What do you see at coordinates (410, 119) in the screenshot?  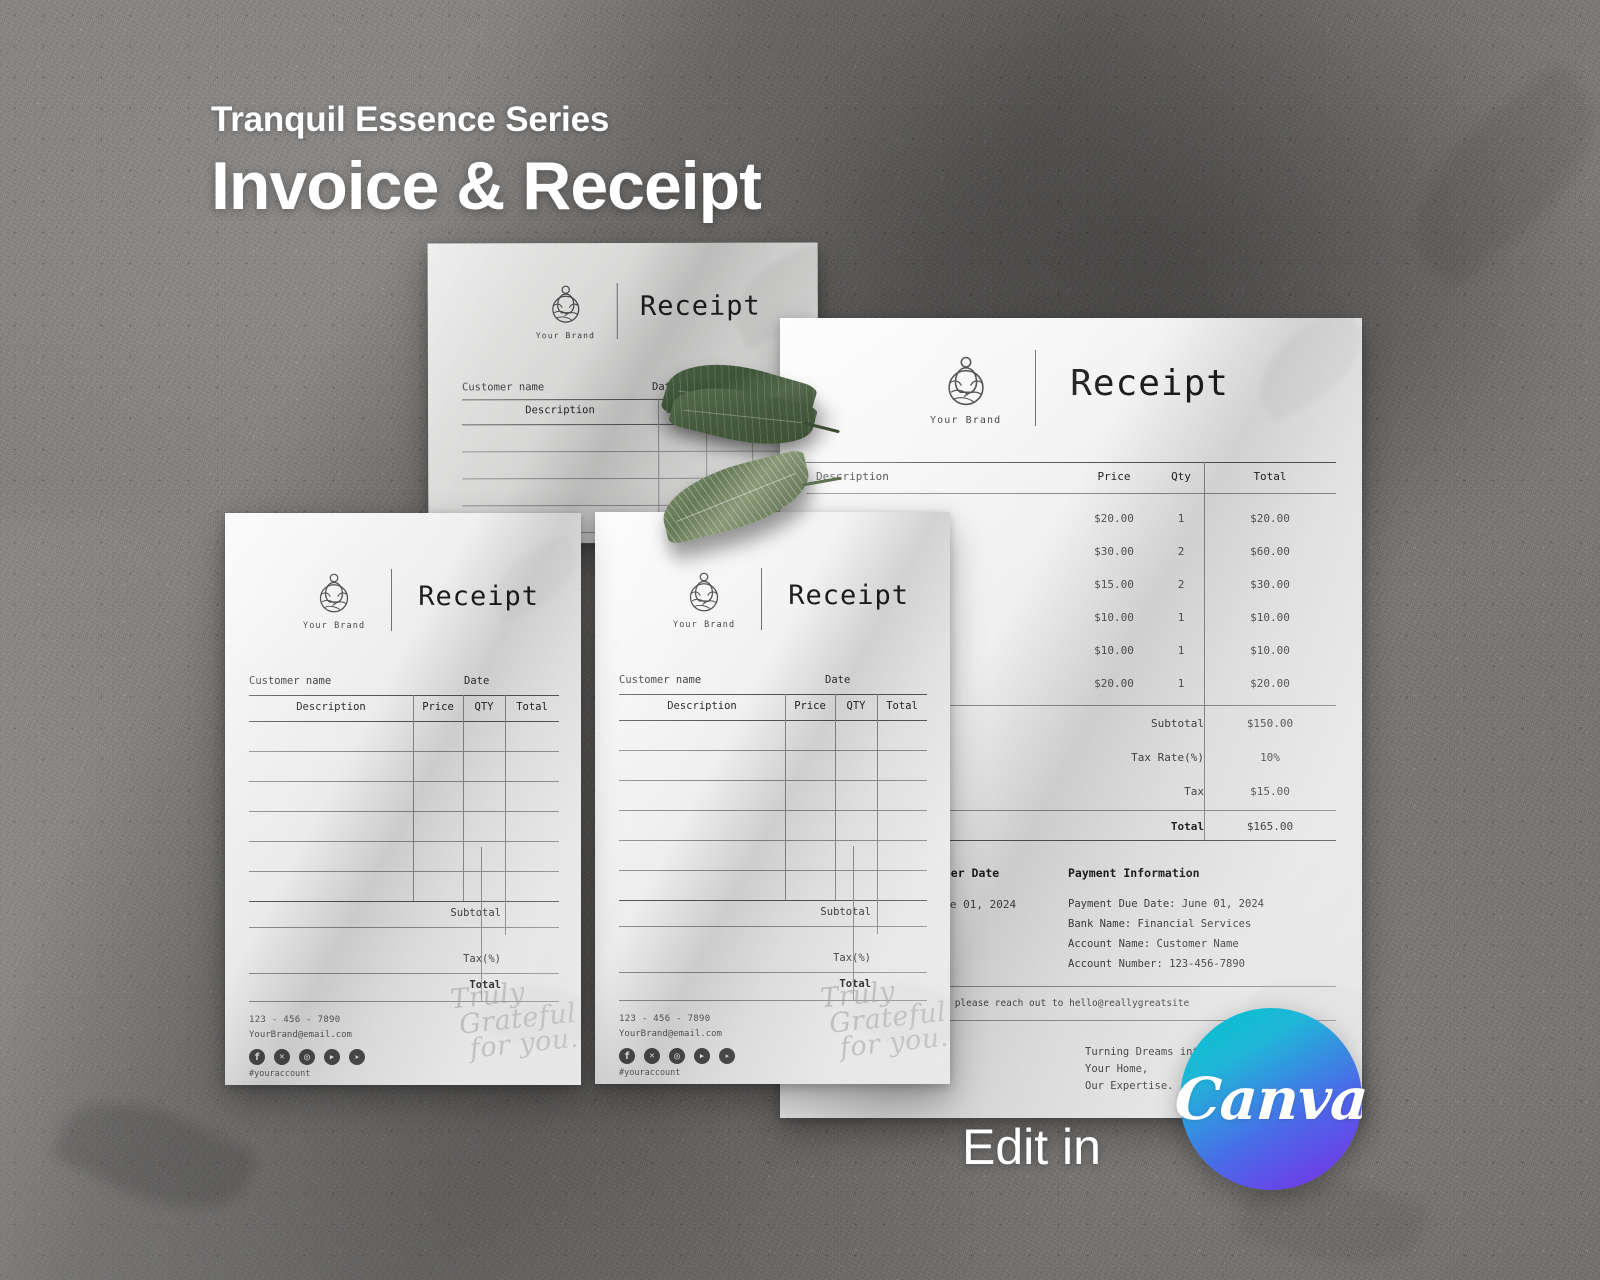 I see `series-eyebrow: Tranquil Essence Series` at bounding box center [410, 119].